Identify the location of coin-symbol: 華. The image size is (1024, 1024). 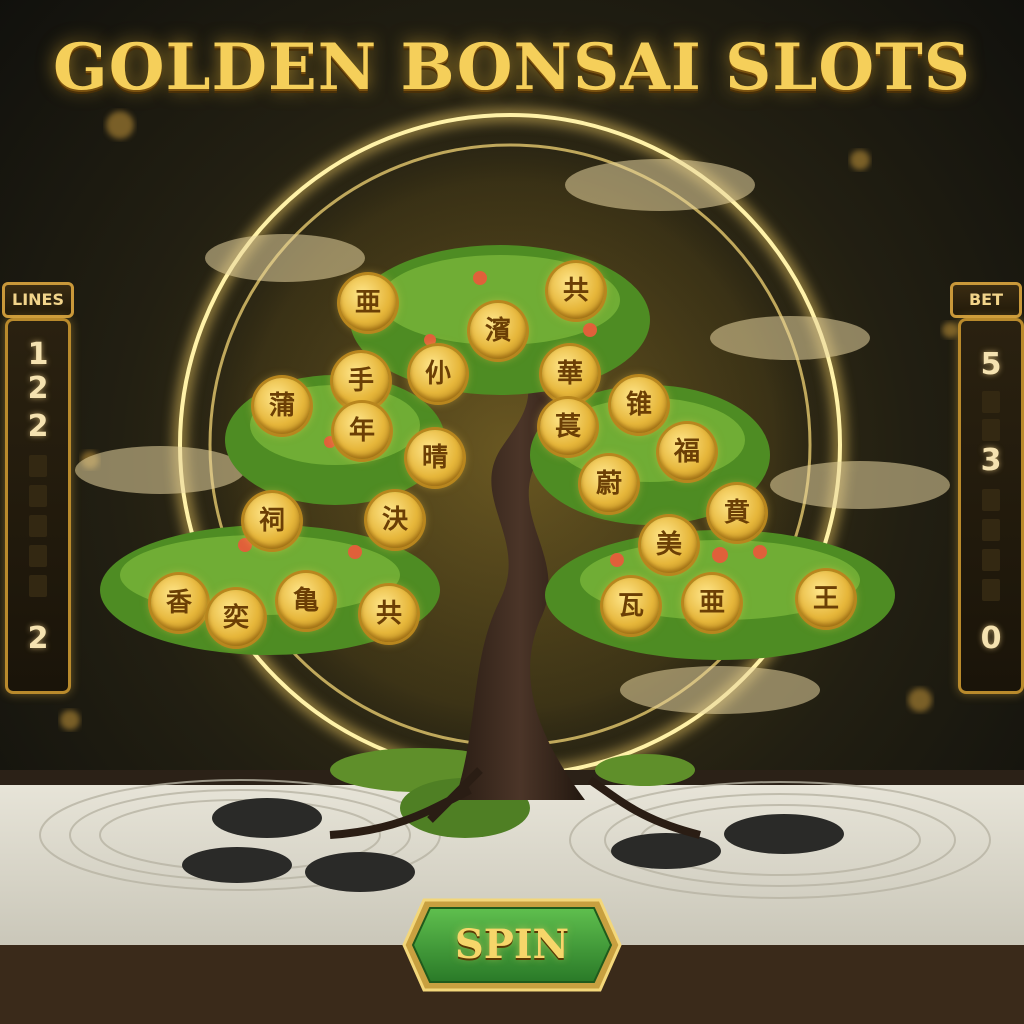
(570, 374).